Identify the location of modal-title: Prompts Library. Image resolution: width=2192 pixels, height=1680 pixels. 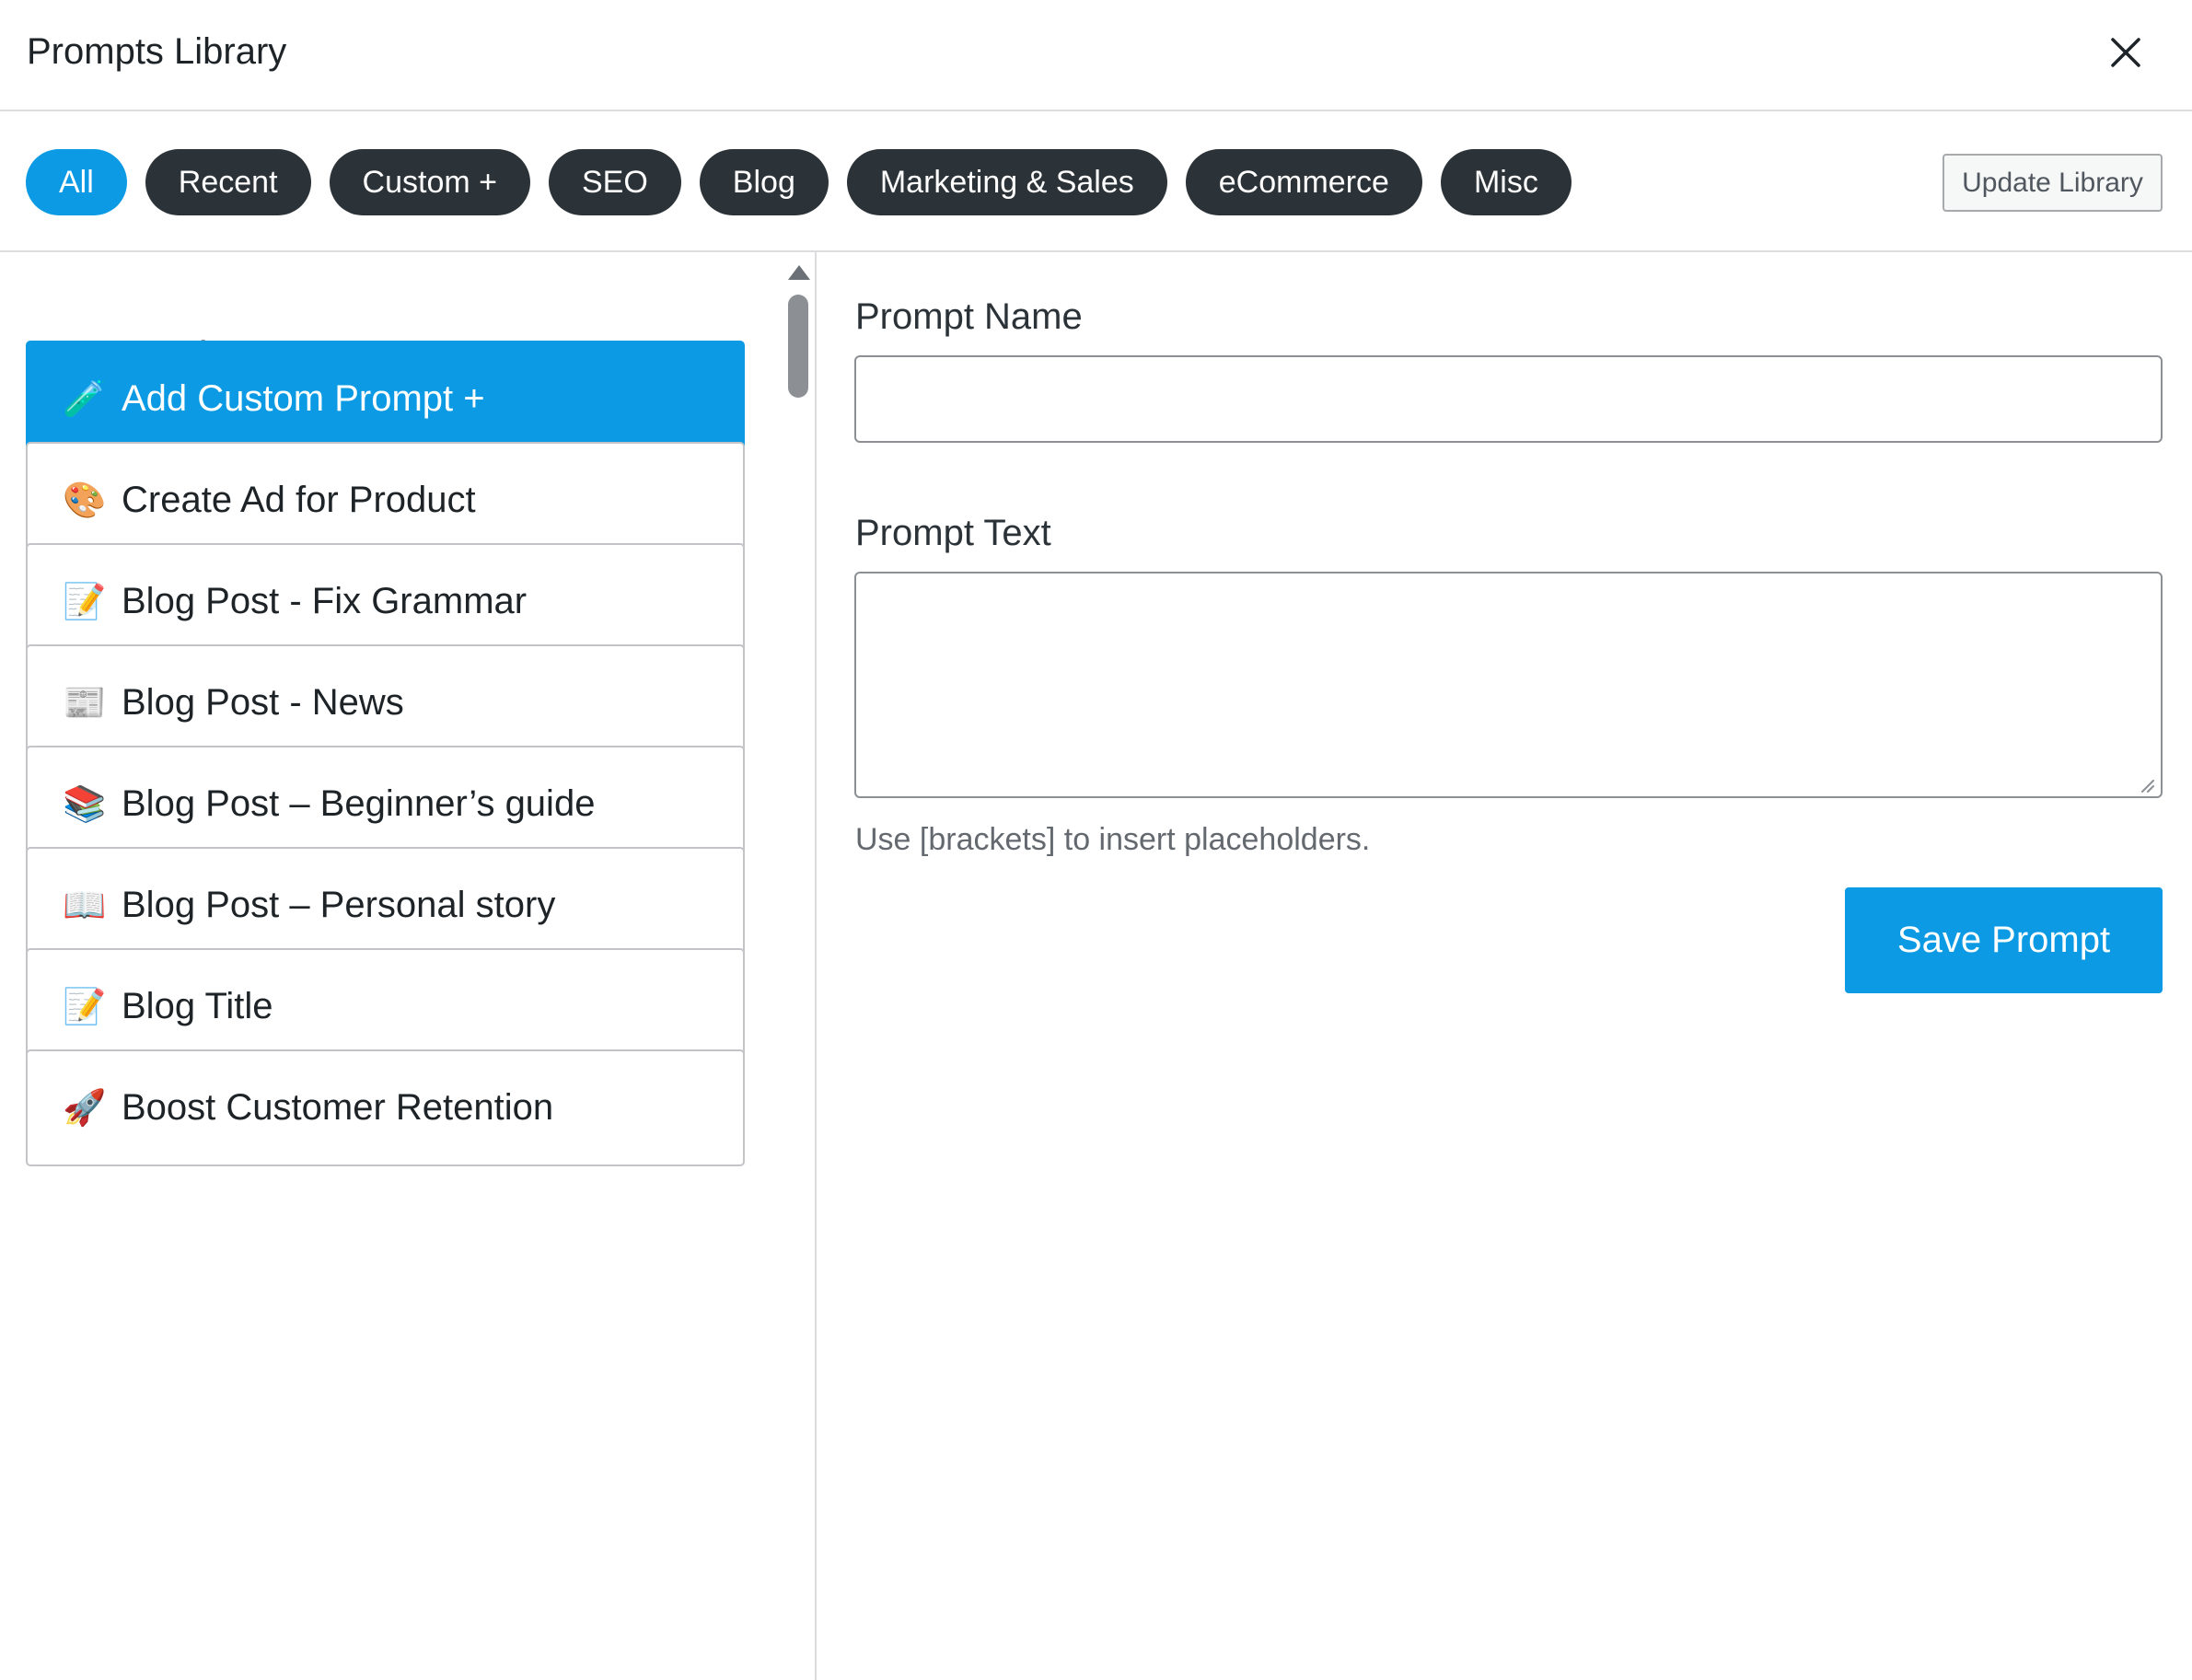
(157, 51).